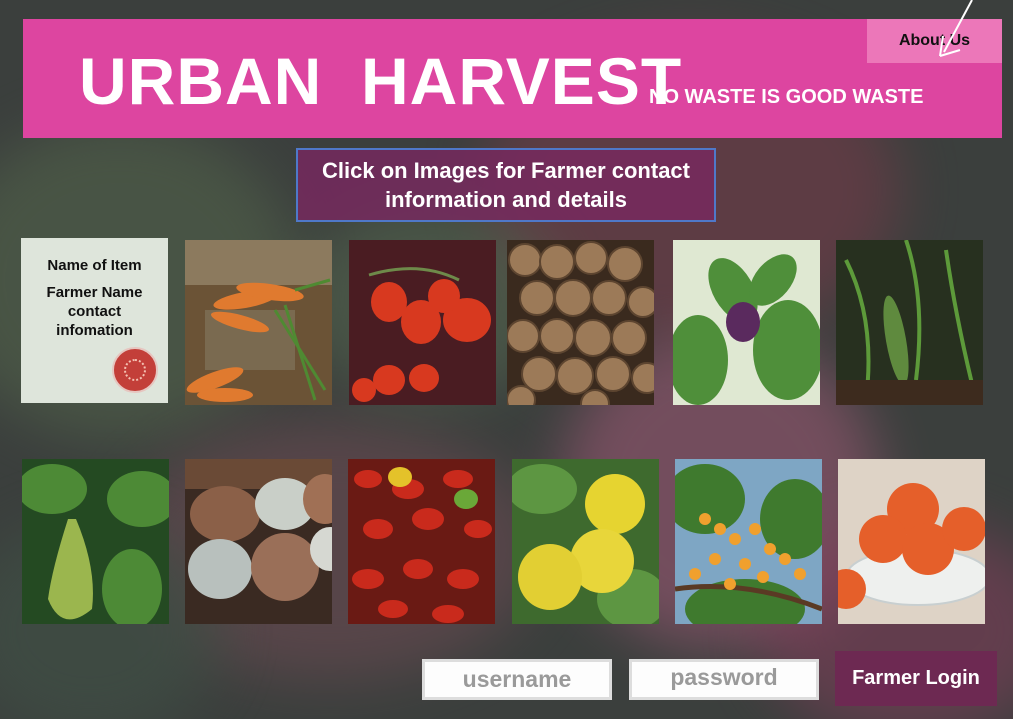 This screenshot has width=1013, height=719. I want to click on chili-peppers-image, so click(421, 541).